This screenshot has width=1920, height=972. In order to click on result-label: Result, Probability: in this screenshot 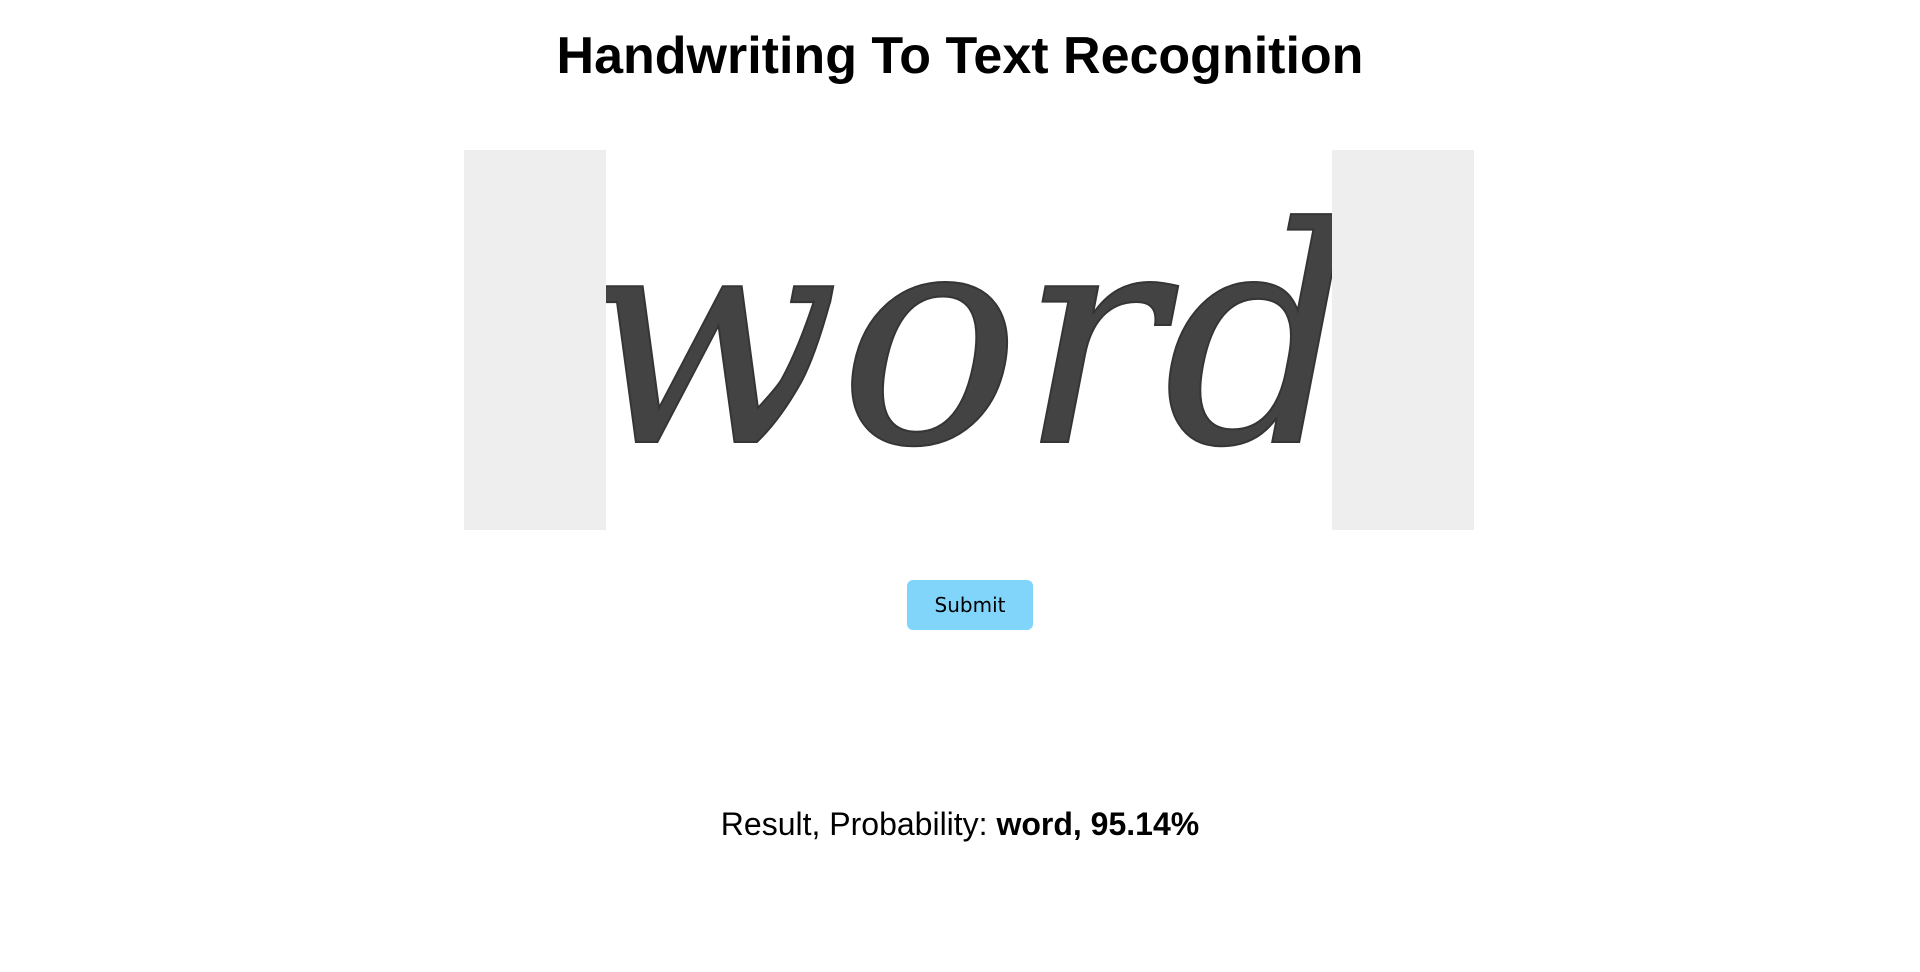, I will do `click(858, 824)`.